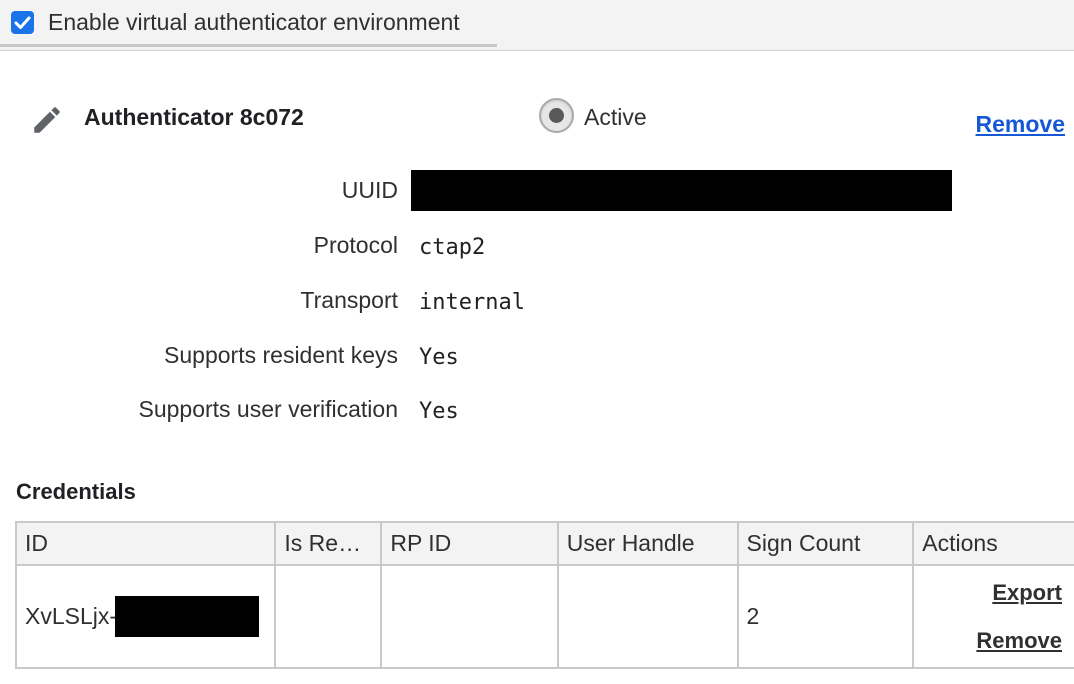  I want to click on export-credential-link: Export, so click(992, 593).